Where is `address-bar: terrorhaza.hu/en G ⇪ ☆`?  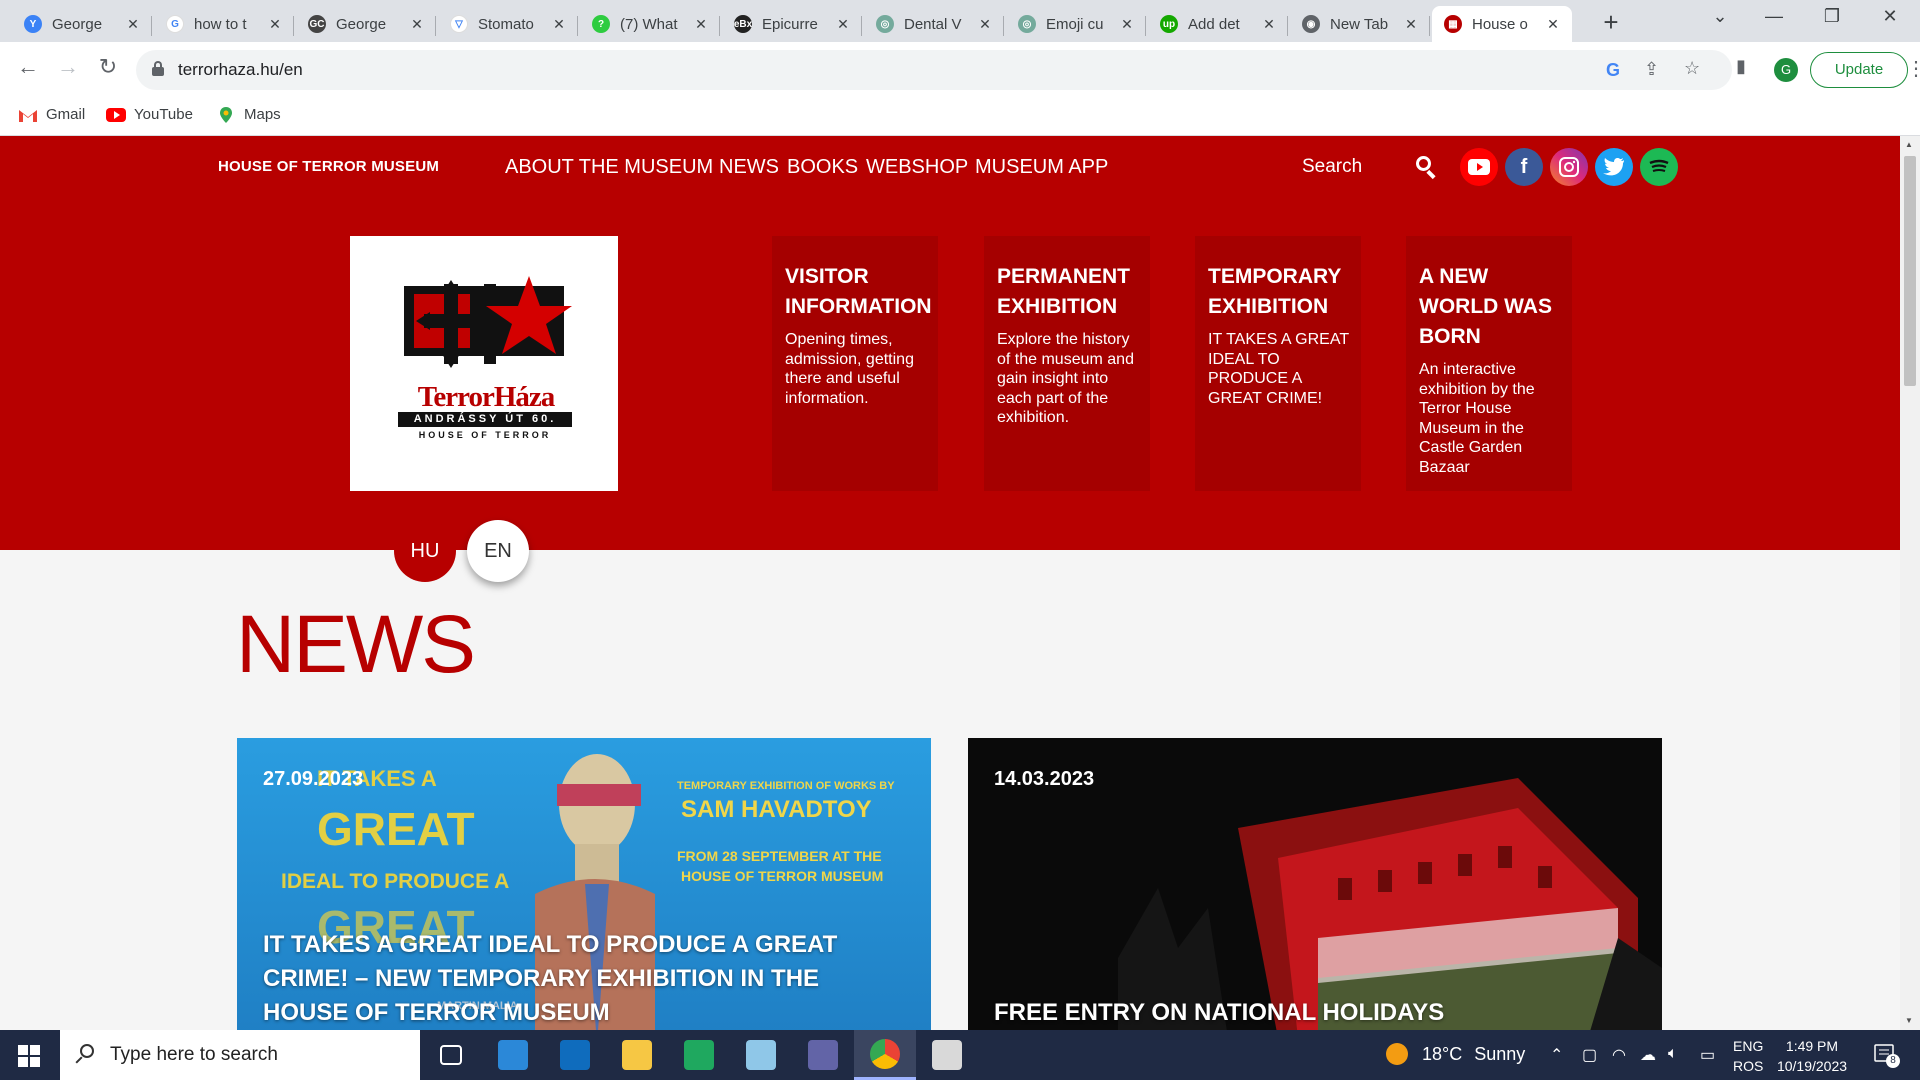
address-bar: terrorhaza.hu/en G ⇪ ☆ is located at coordinates (934, 70).